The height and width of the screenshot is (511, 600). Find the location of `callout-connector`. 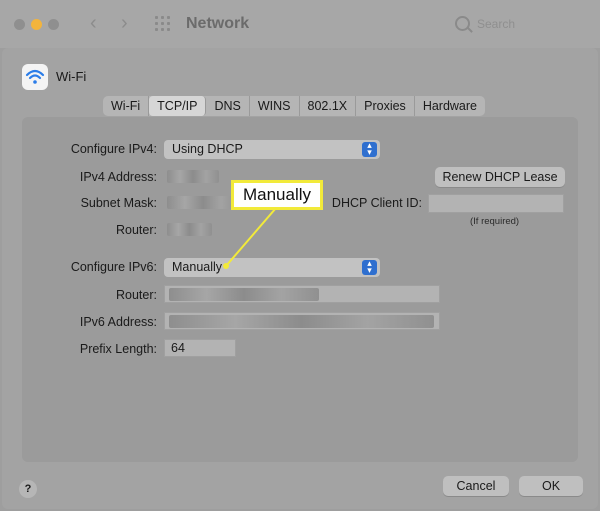

callout-connector is located at coordinates (250, 238).